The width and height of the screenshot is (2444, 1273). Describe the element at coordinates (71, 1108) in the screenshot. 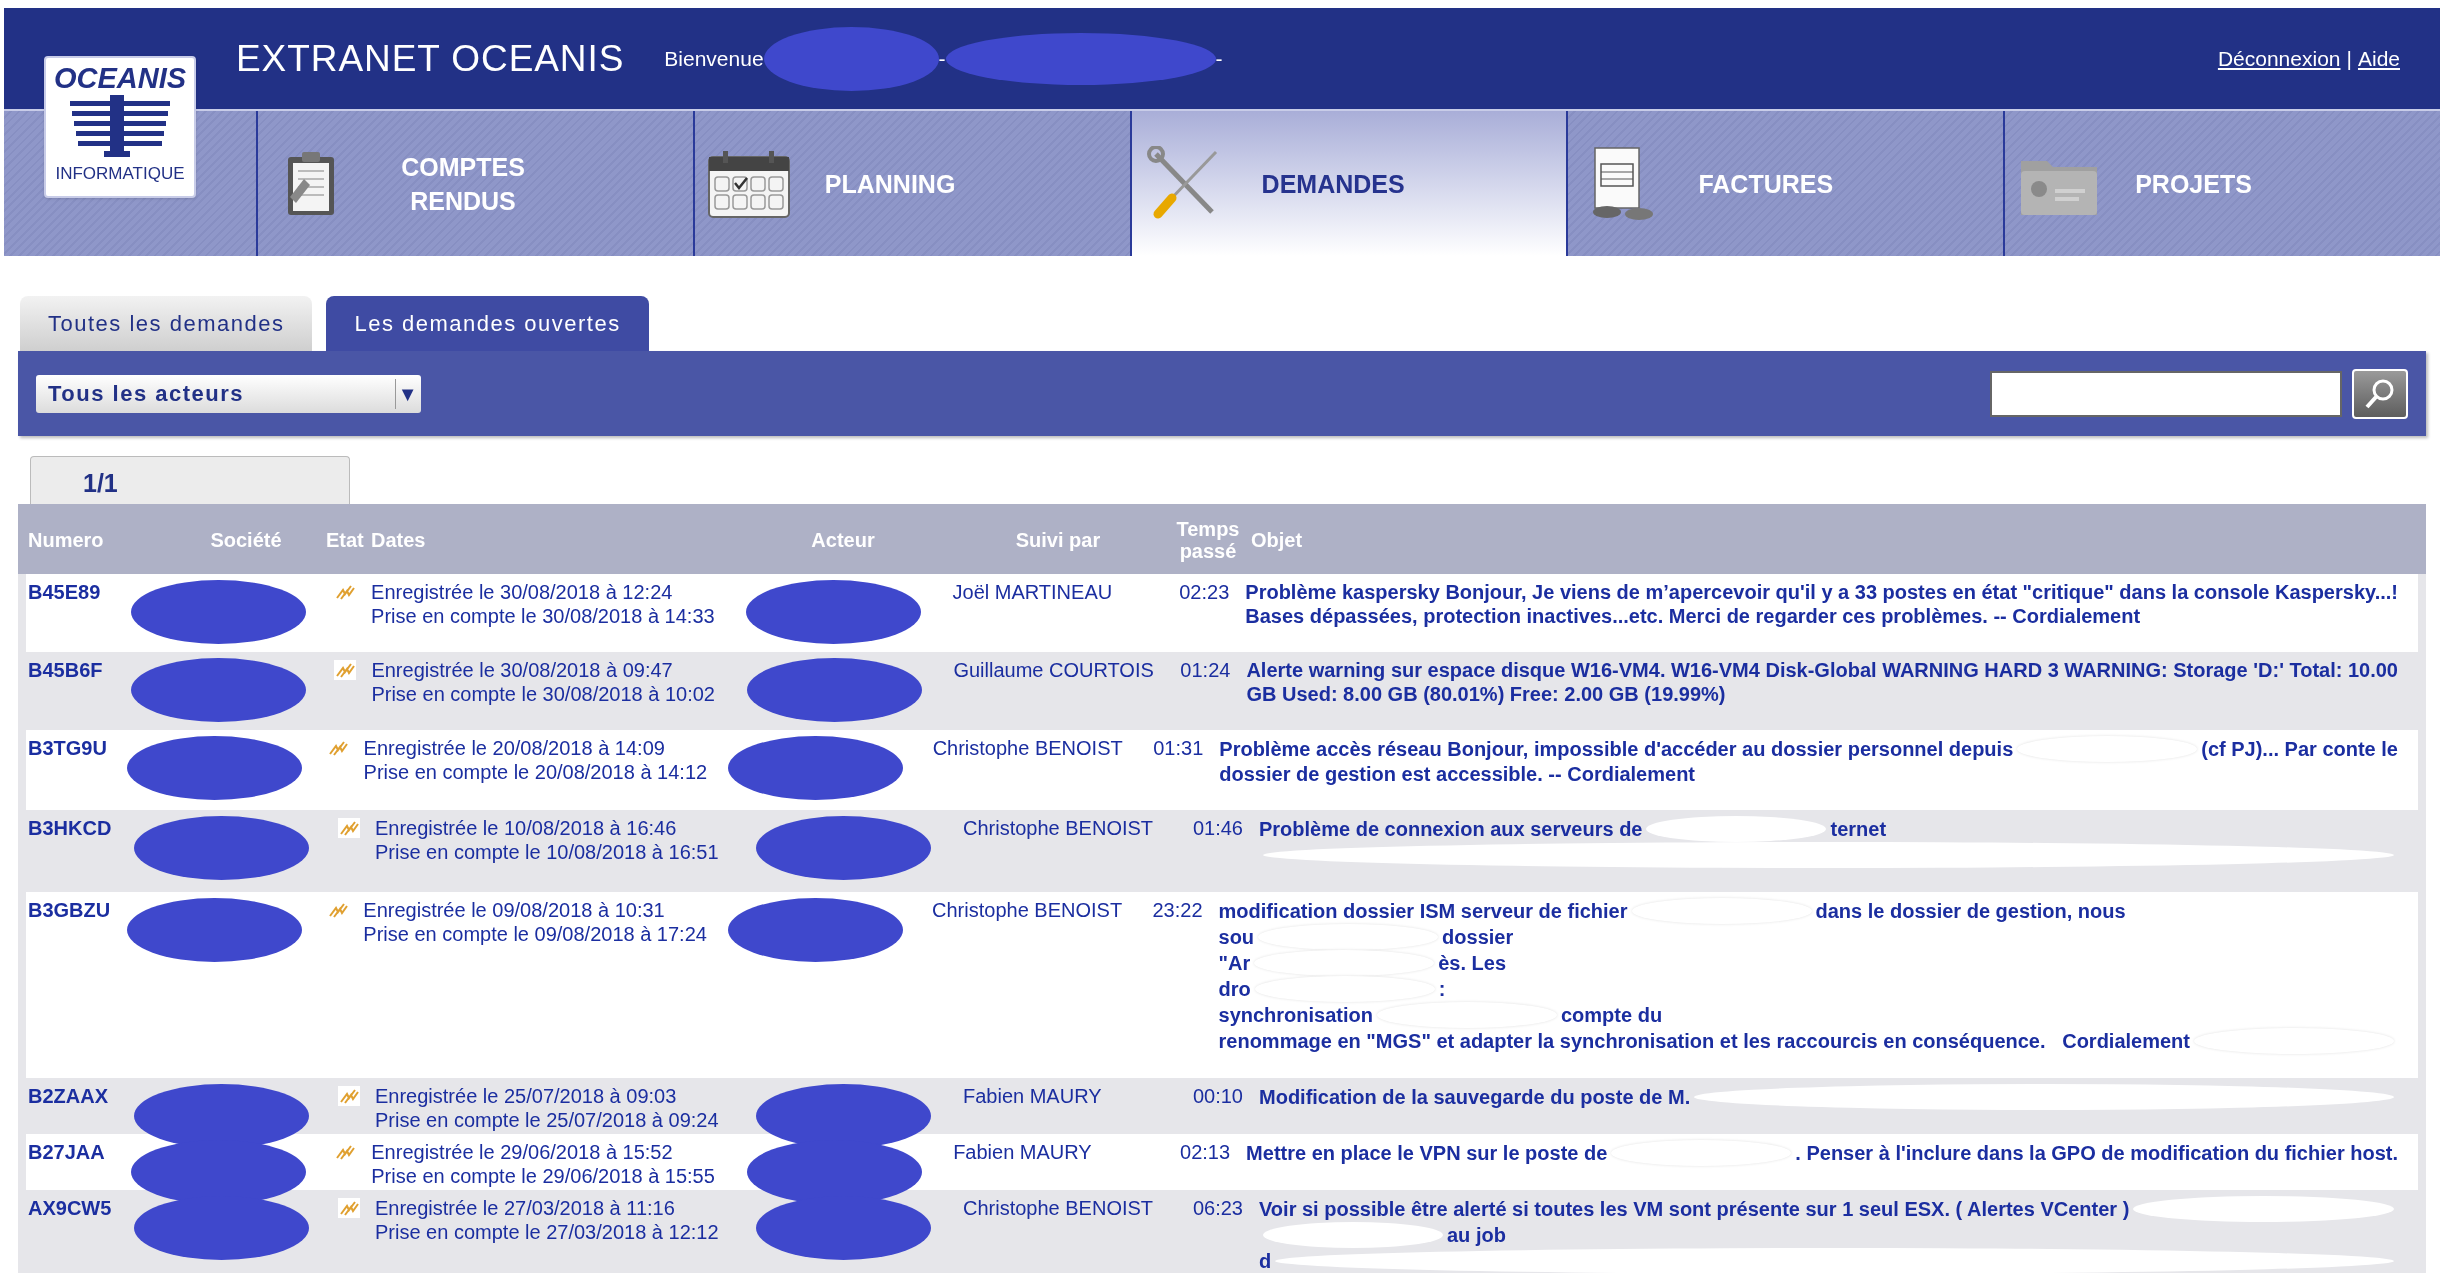

I see `request-number: B2ZAAX` at that location.